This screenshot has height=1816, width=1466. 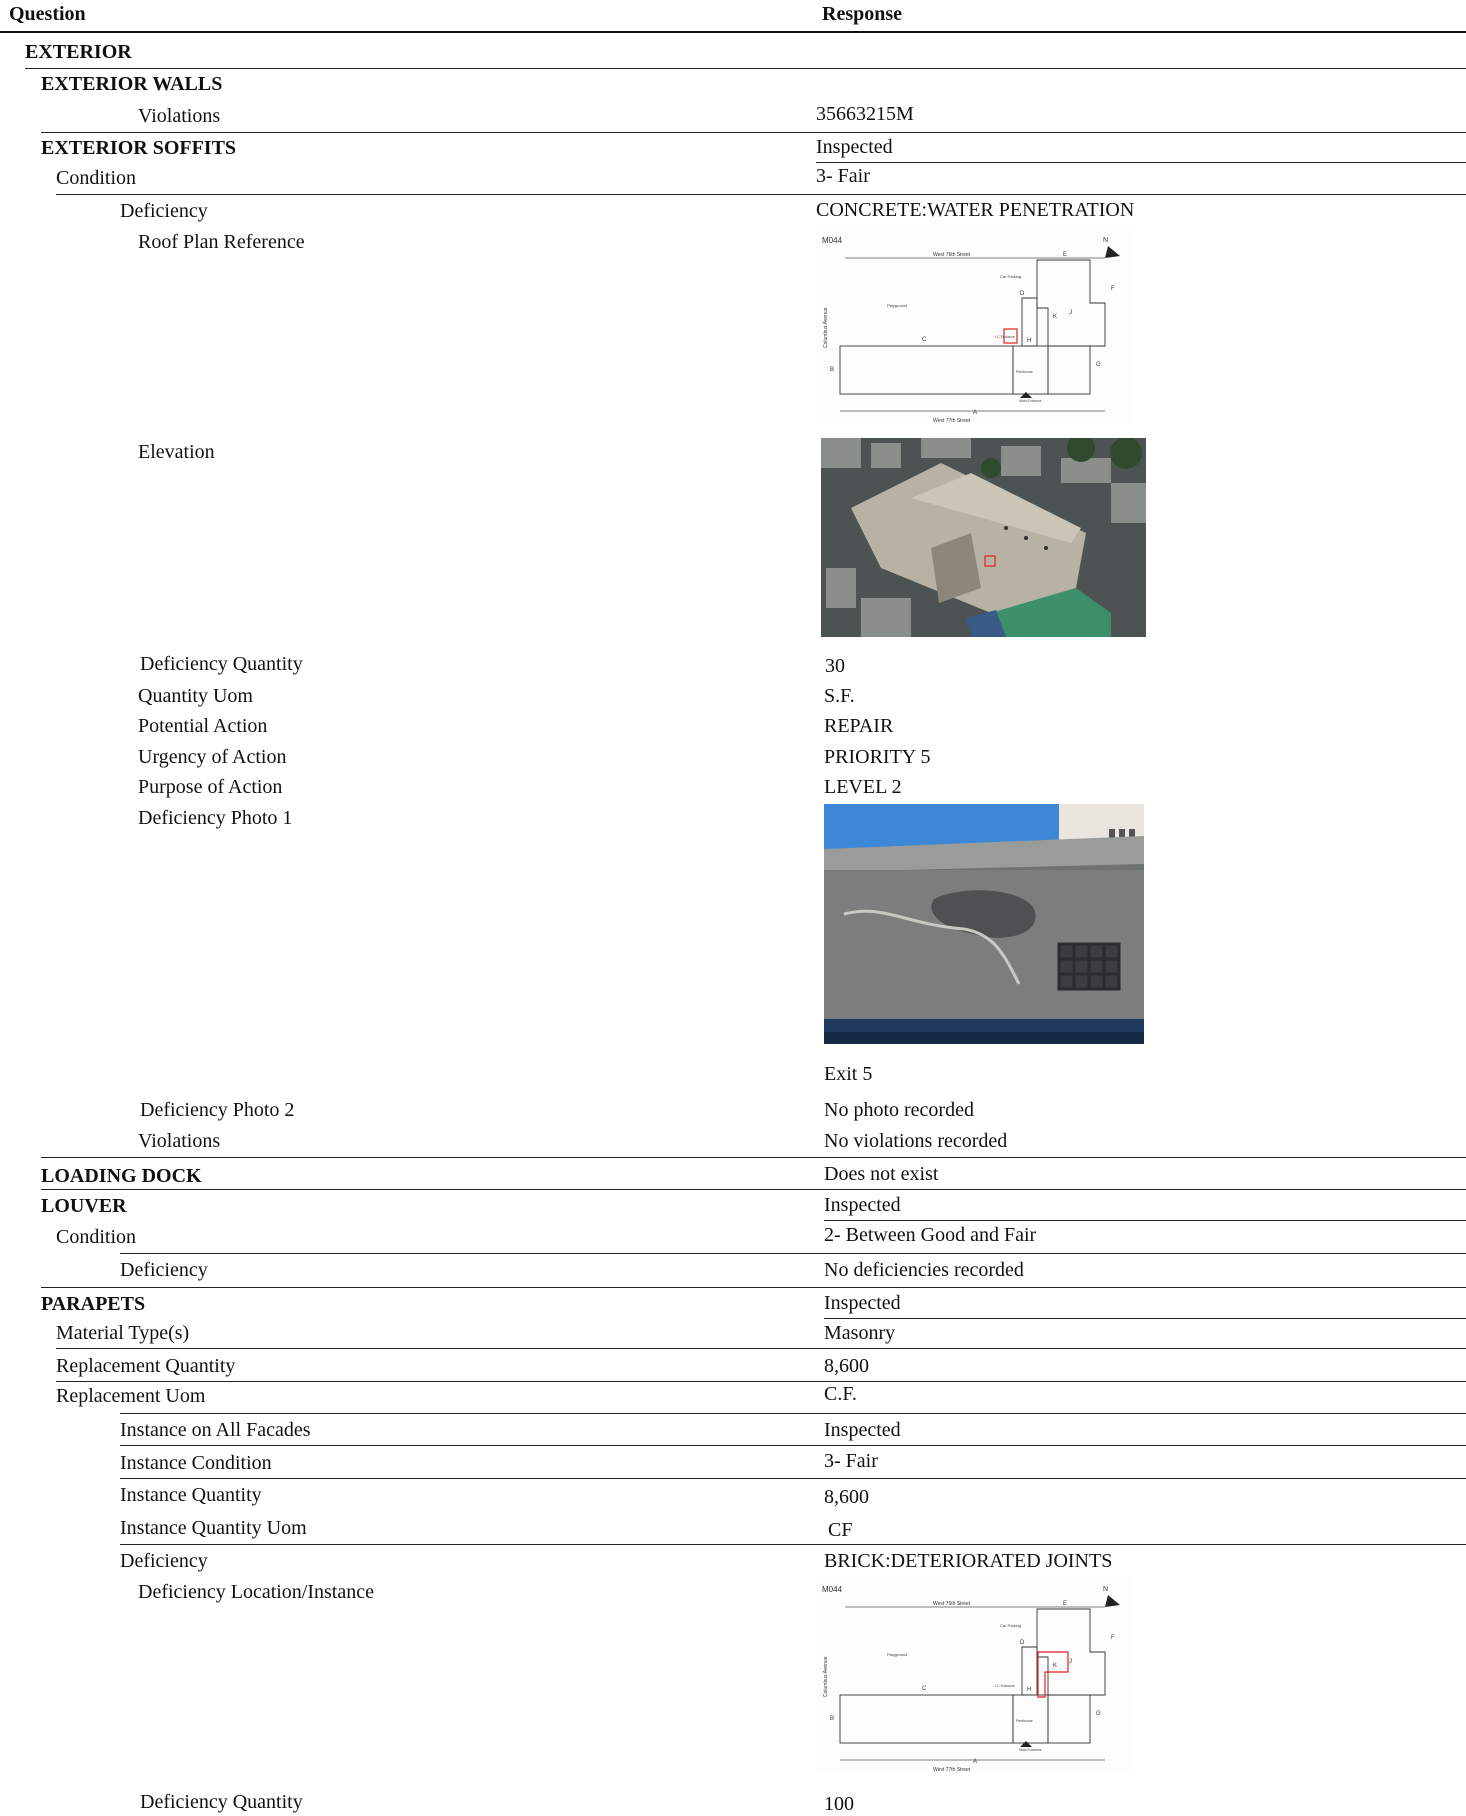 I want to click on question-condition: Condition, so click(x=96, y=178).